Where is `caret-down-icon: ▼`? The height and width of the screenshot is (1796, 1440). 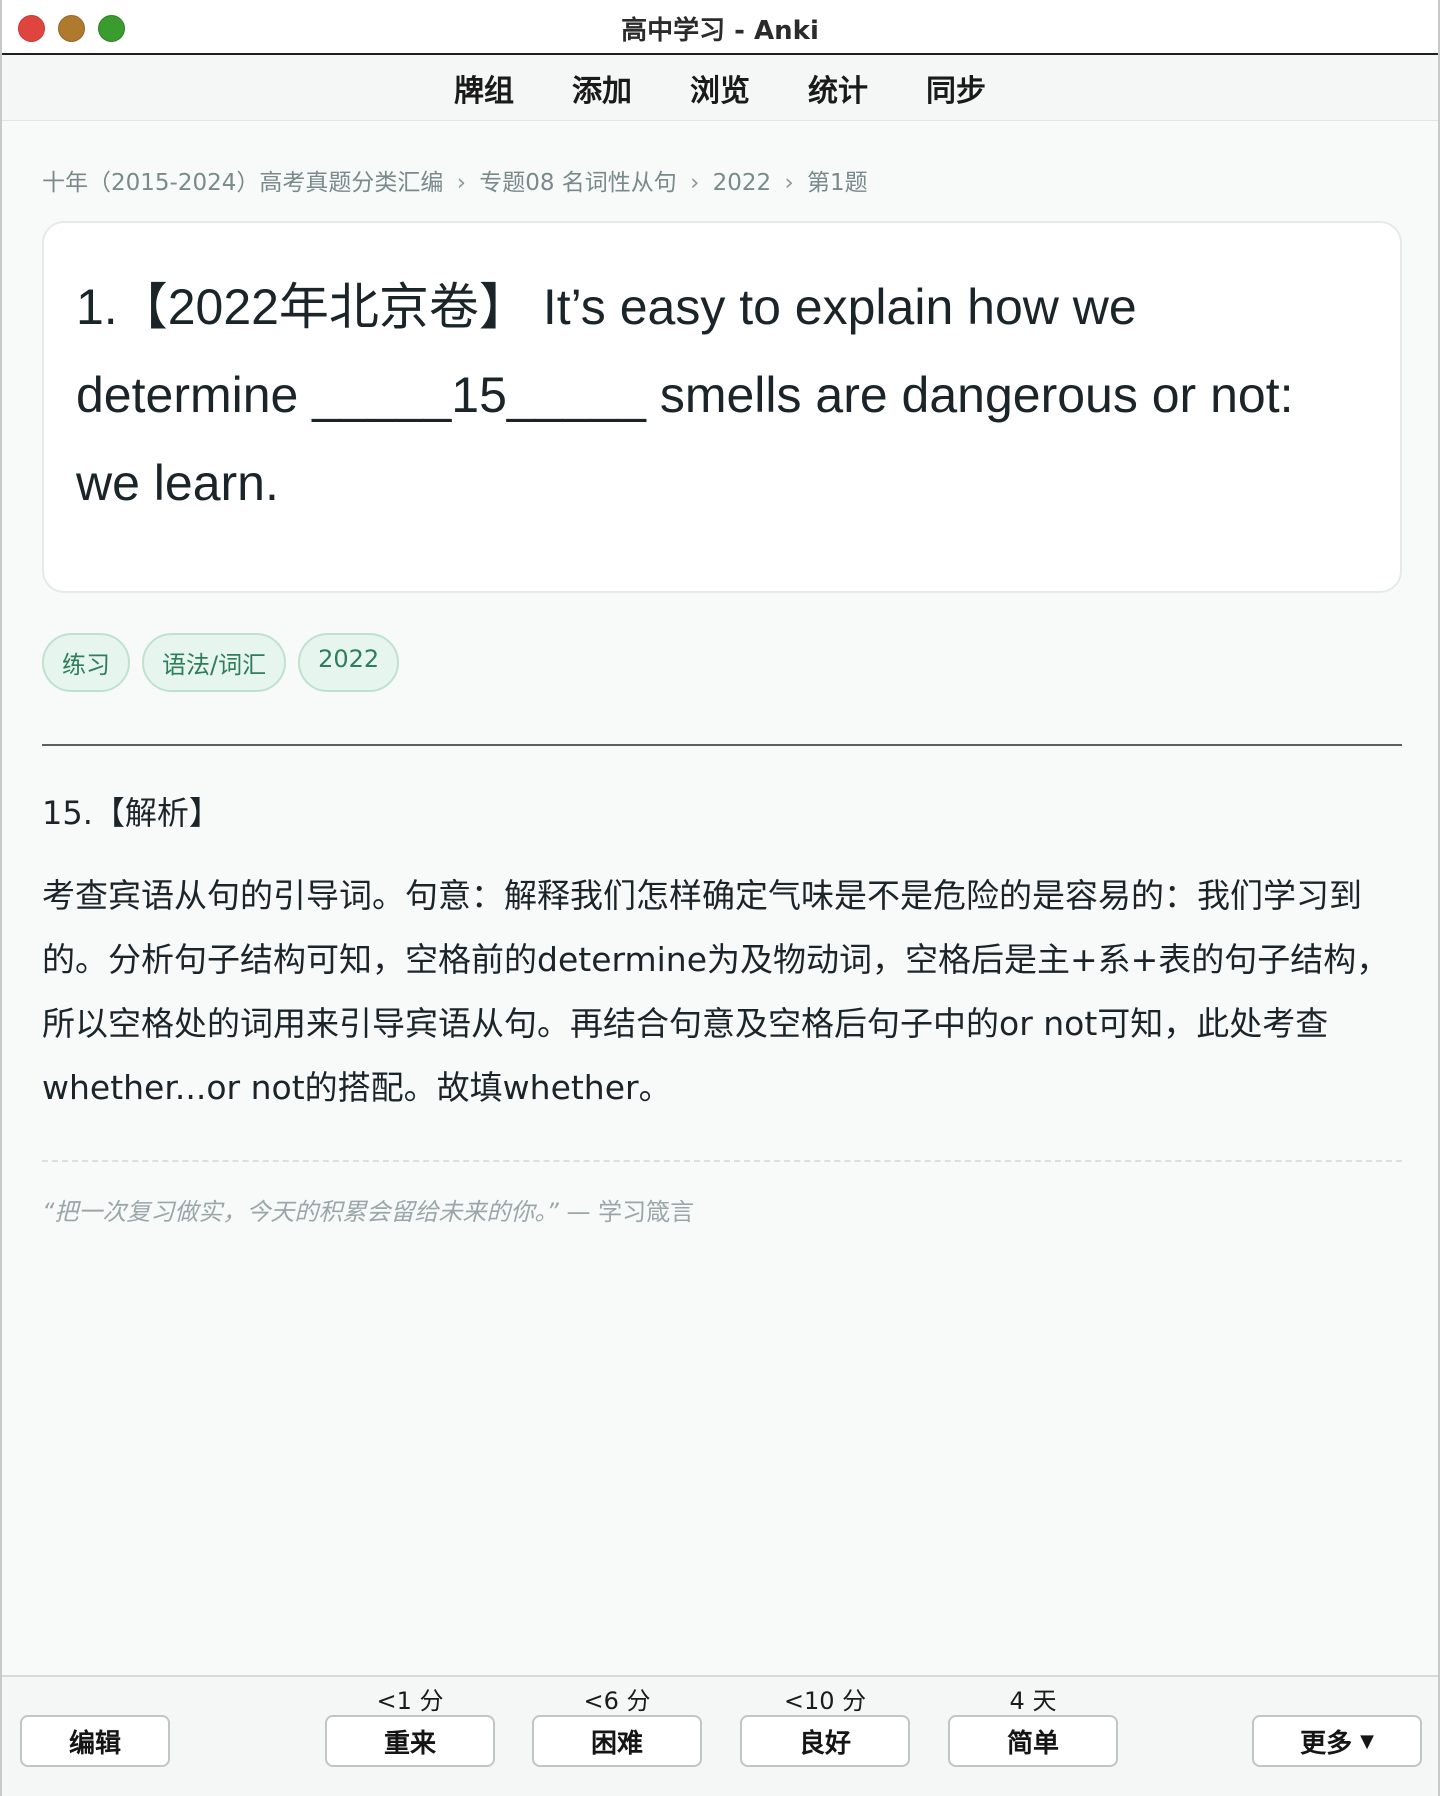 caret-down-icon: ▼ is located at coordinates (1367, 1741).